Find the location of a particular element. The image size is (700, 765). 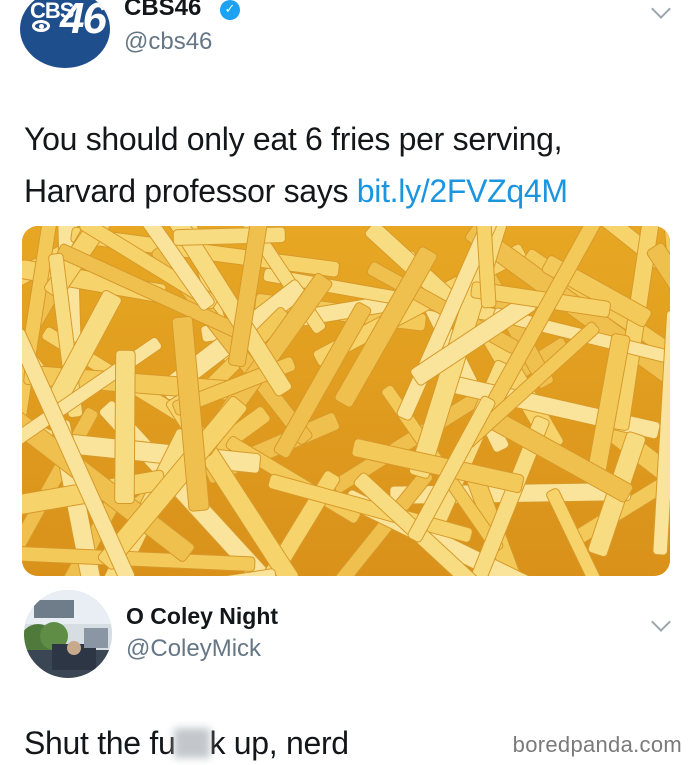

cbs-eye-icon is located at coordinates (41, 26).